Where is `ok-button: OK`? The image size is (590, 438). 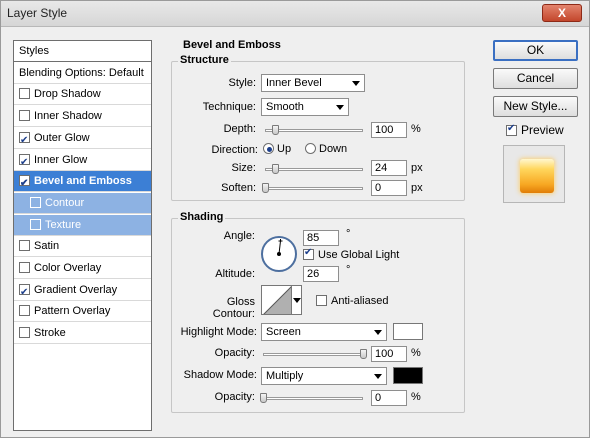
ok-button: OK is located at coordinates (535, 50).